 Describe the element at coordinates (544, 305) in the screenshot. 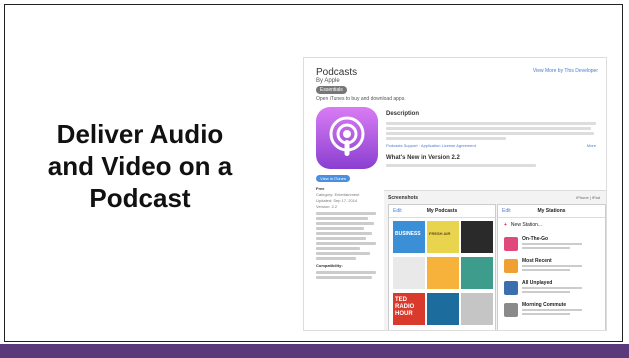

I see `station-name: Morning Commute` at that location.